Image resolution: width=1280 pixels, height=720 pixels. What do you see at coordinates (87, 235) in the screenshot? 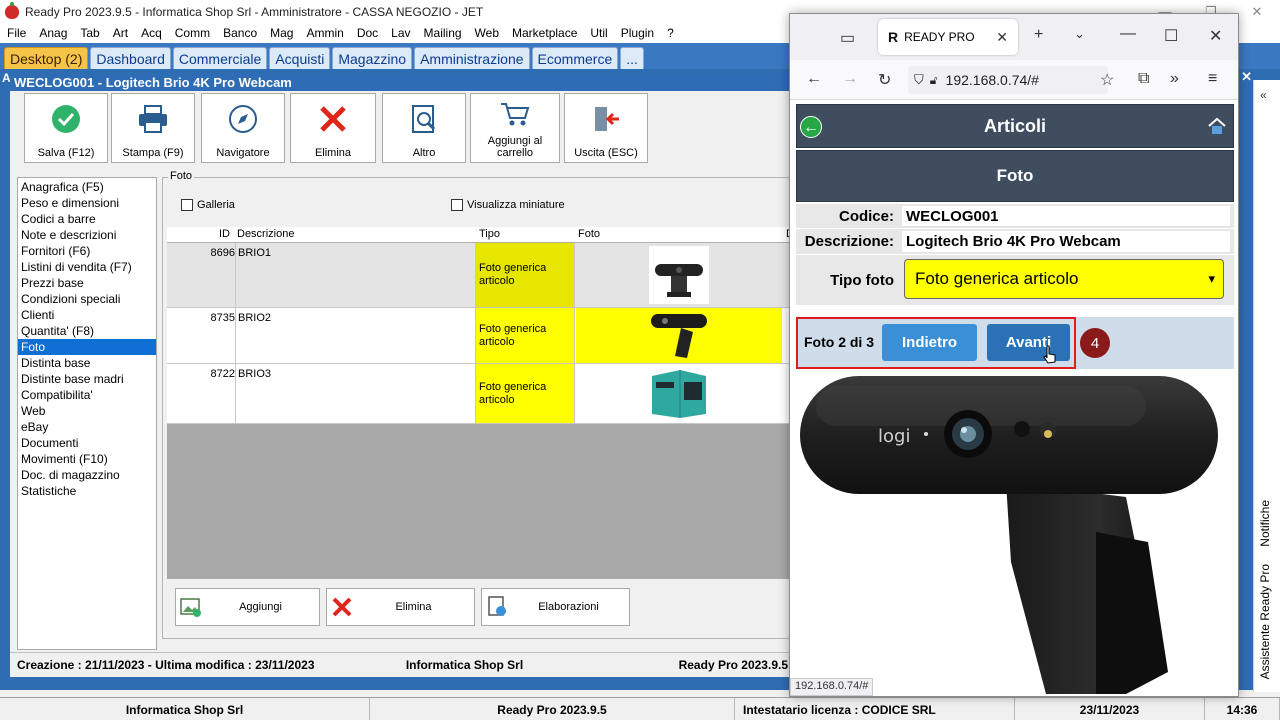
I see `section-note: Note e descrizioni` at bounding box center [87, 235].